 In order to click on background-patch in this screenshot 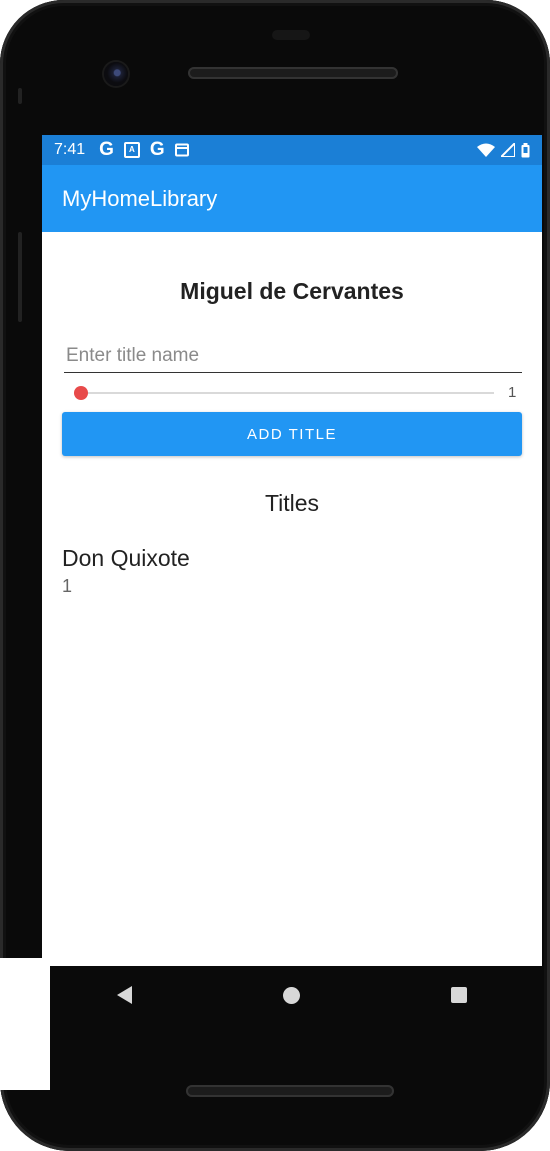, I will do `click(25, 1024)`.